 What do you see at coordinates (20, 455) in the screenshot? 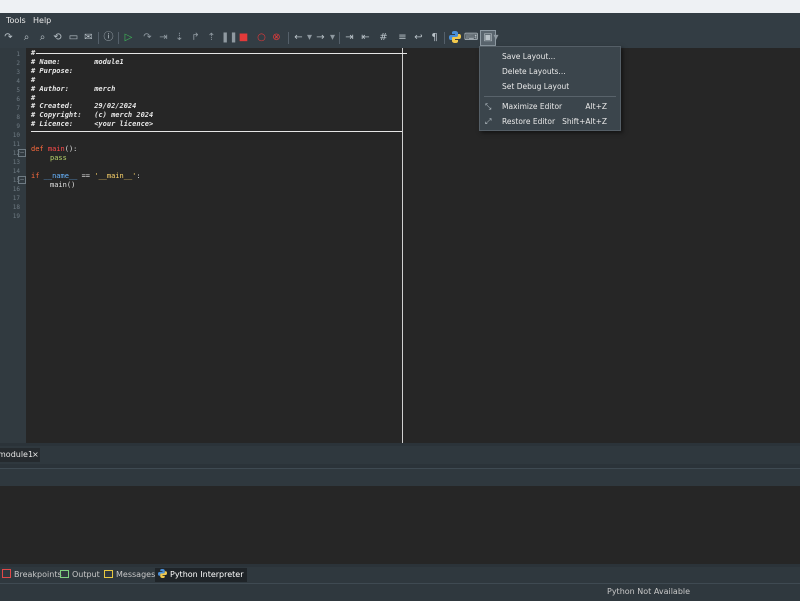
I see `tab-module1: module1 ×` at bounding box center [20, 455].